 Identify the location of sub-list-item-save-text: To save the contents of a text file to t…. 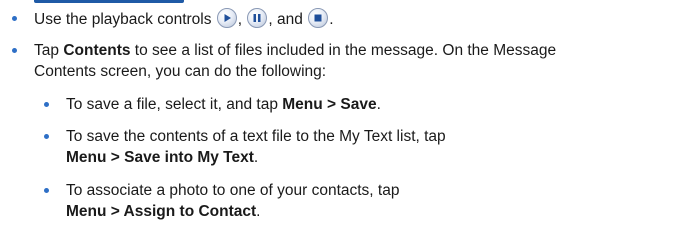
(245, 147).